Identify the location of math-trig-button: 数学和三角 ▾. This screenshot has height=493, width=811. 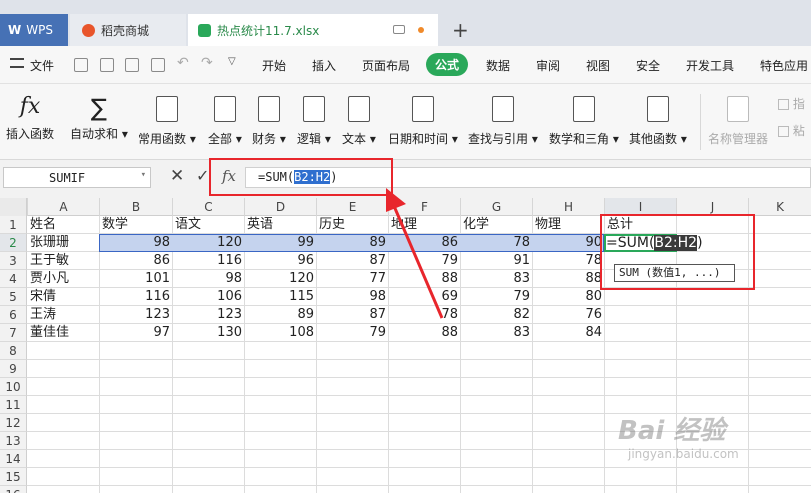
(584, 120).